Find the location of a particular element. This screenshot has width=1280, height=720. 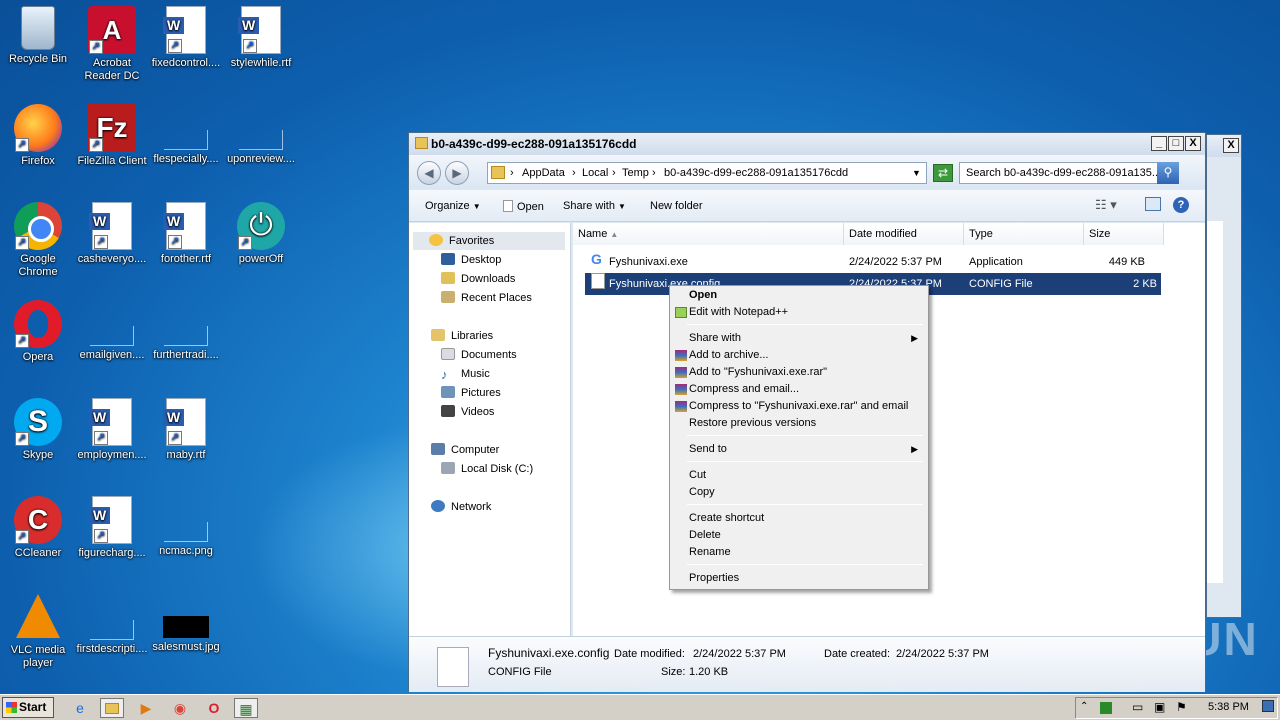

back-button: ◀ is located at coordinates (429, 173).